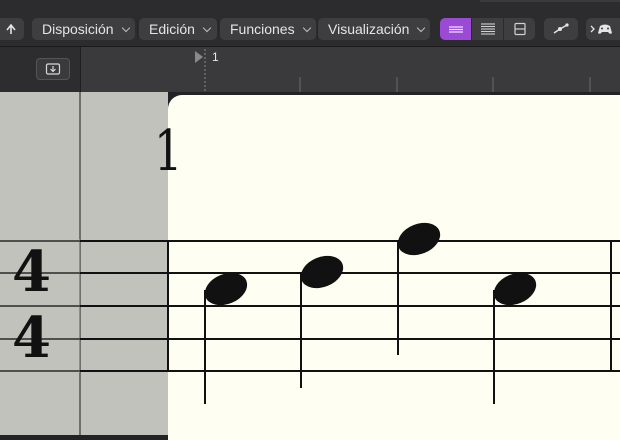 The image size is (620, 440). I want to click on catch-button, so click(53, 69).